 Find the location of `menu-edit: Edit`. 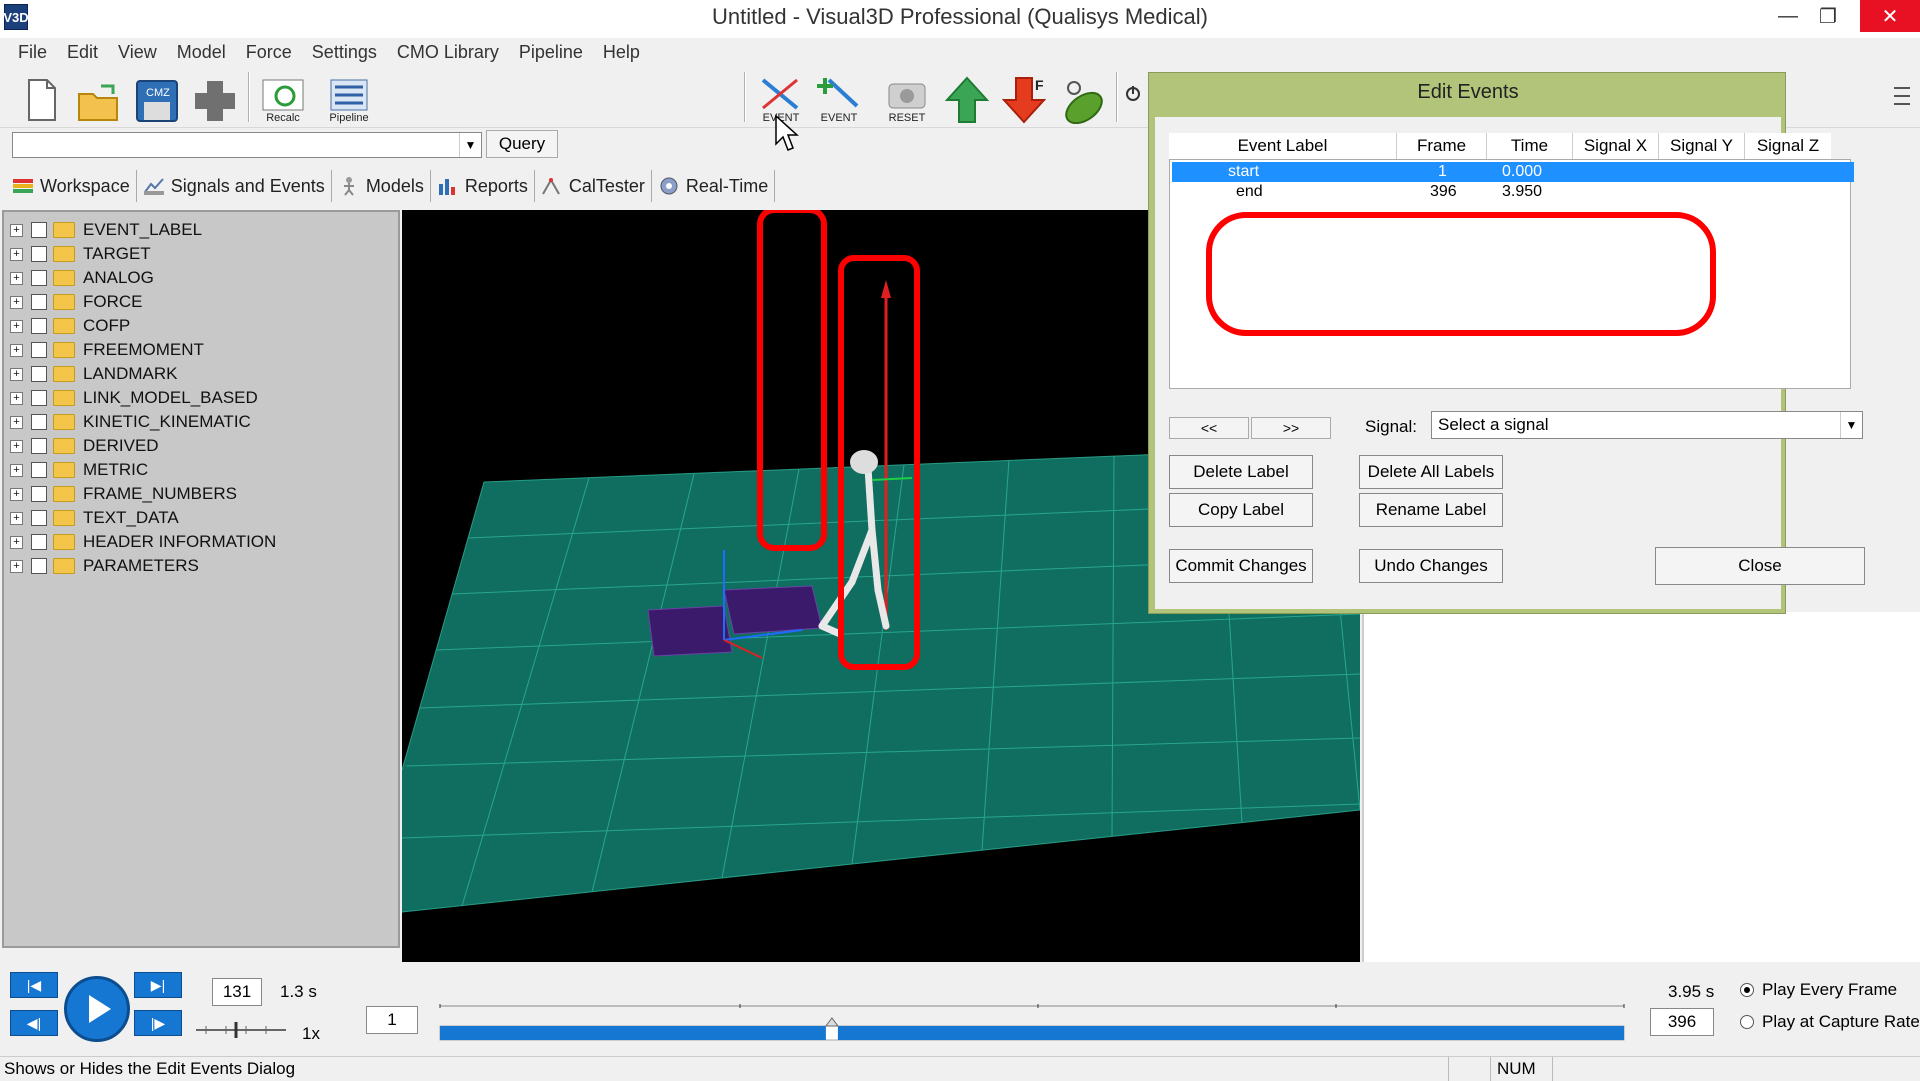

menu-edit: Edit is located at coordinates (82, 52).